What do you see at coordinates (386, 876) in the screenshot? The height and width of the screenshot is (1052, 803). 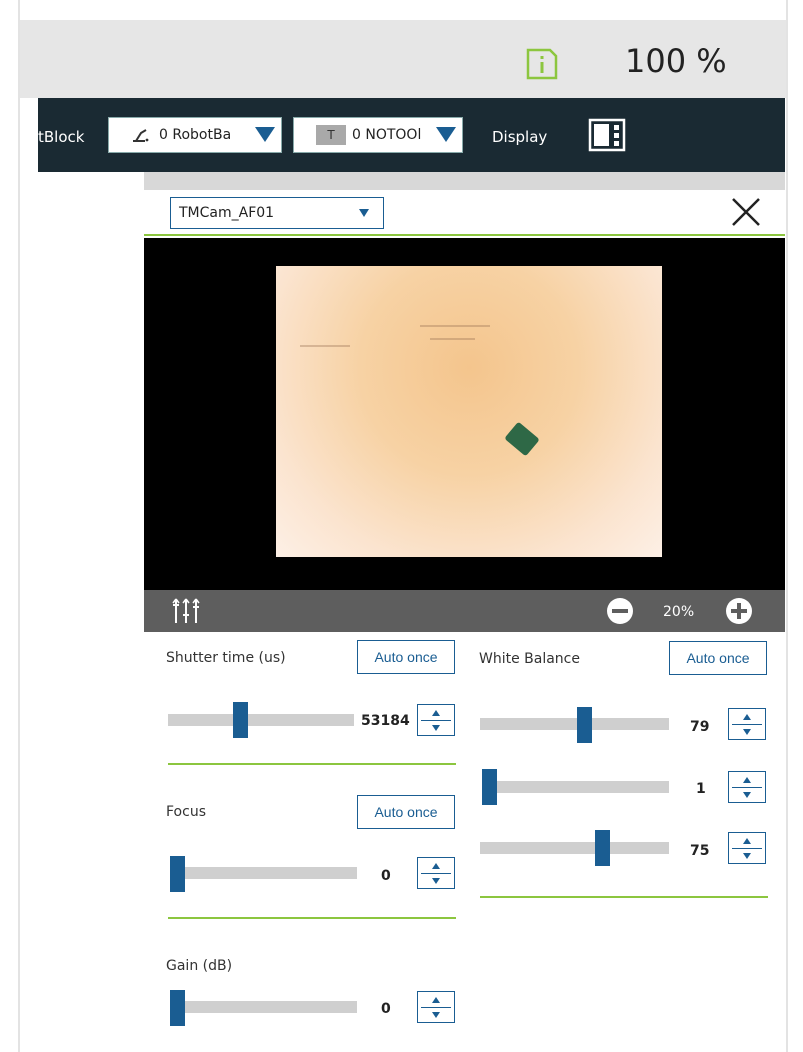 I see `focus-value: 0` at bounding box center [386, 876].